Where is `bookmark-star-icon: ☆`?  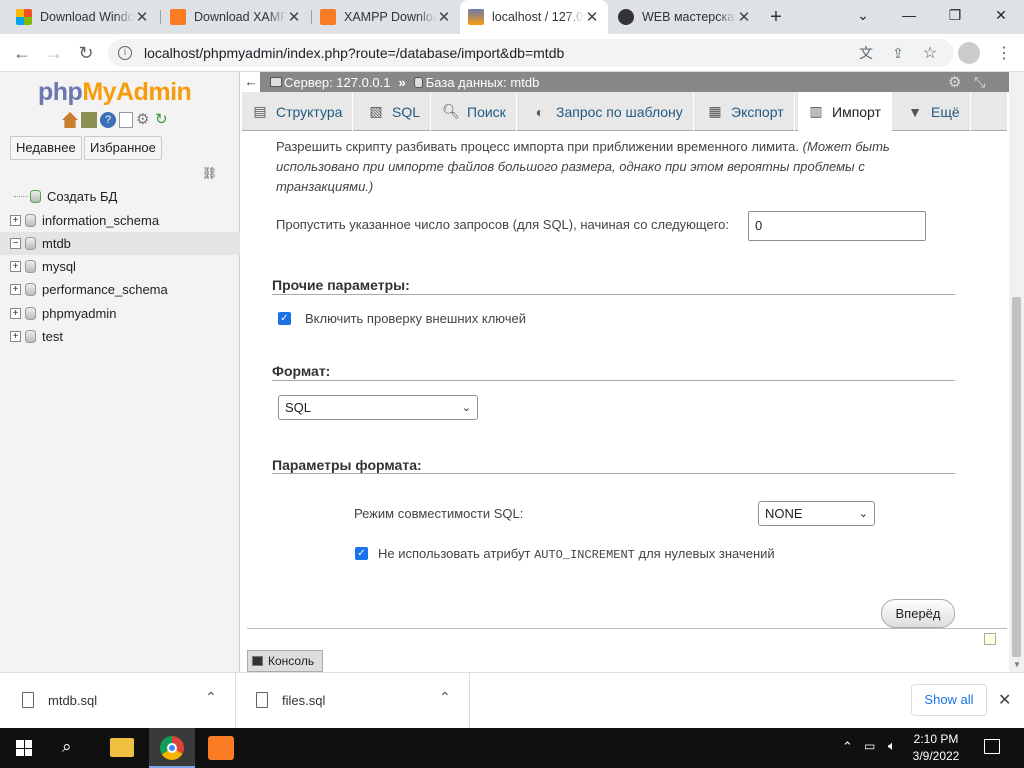 bookmark-star-icon: ☆ is located at coordinates (930, 53).